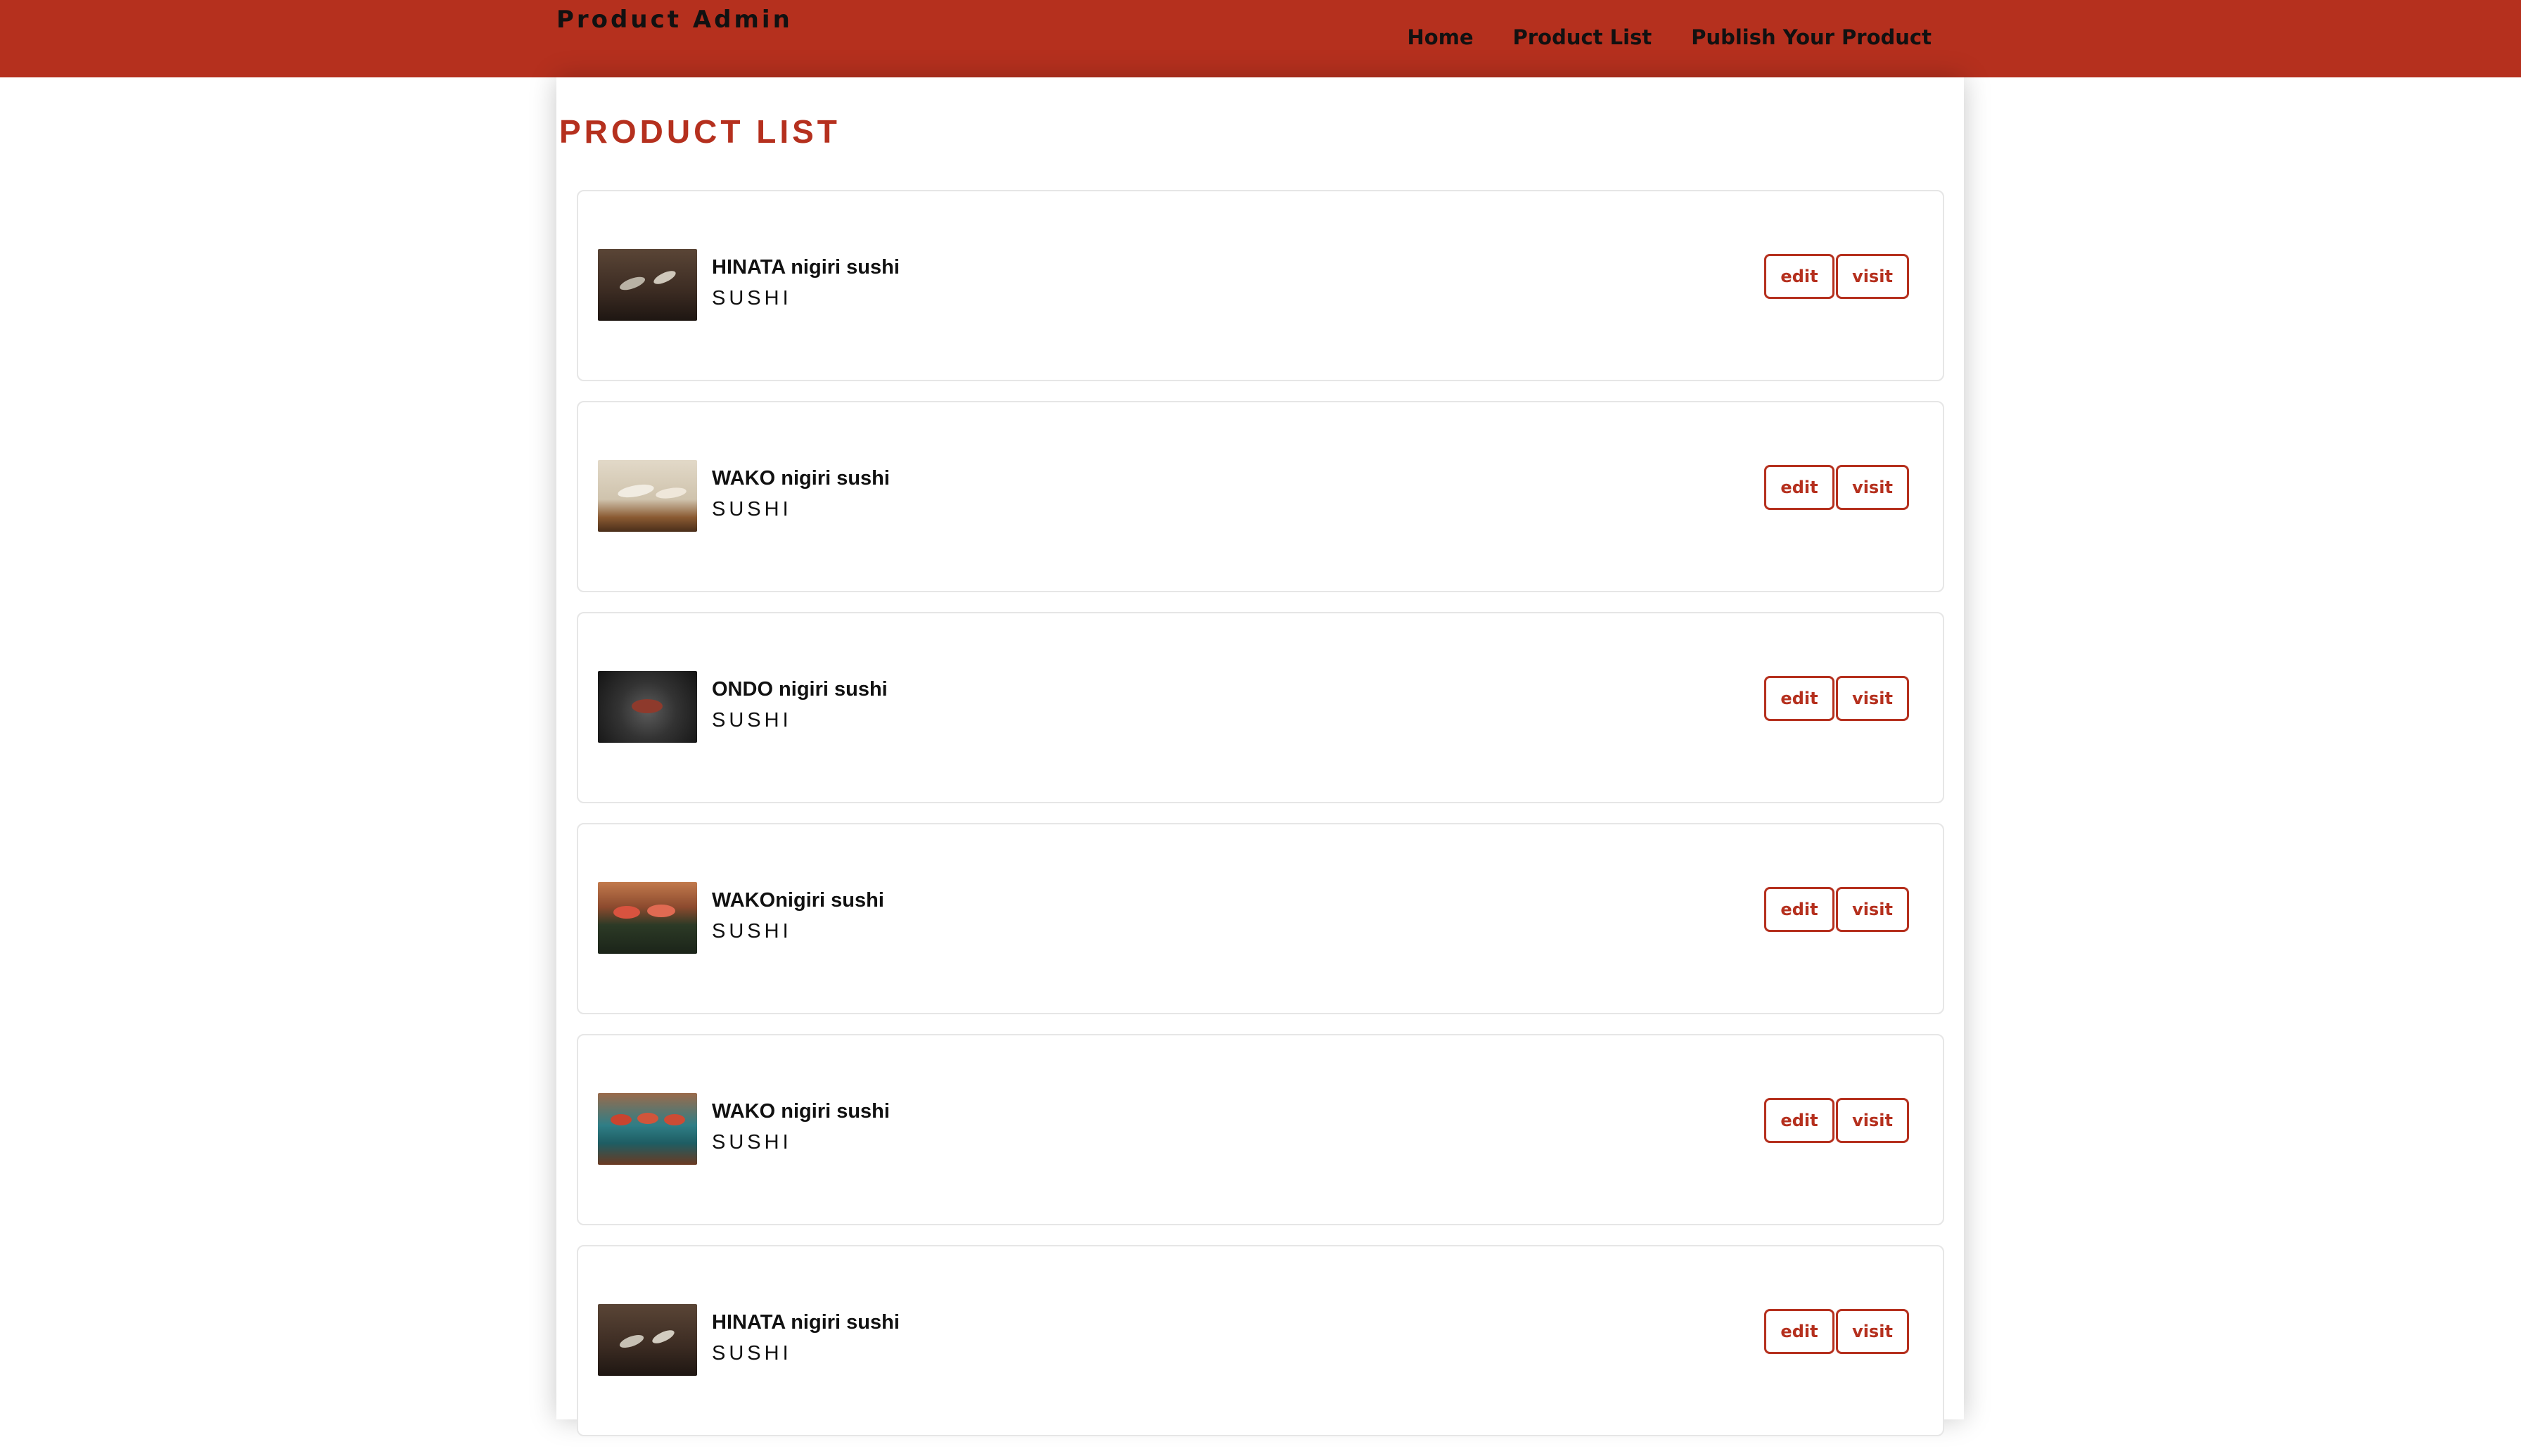 The width and height of the screenshot is (2521, 1456). I want to click on product-name: ONDO nigiri sushi, so click(800, 689).